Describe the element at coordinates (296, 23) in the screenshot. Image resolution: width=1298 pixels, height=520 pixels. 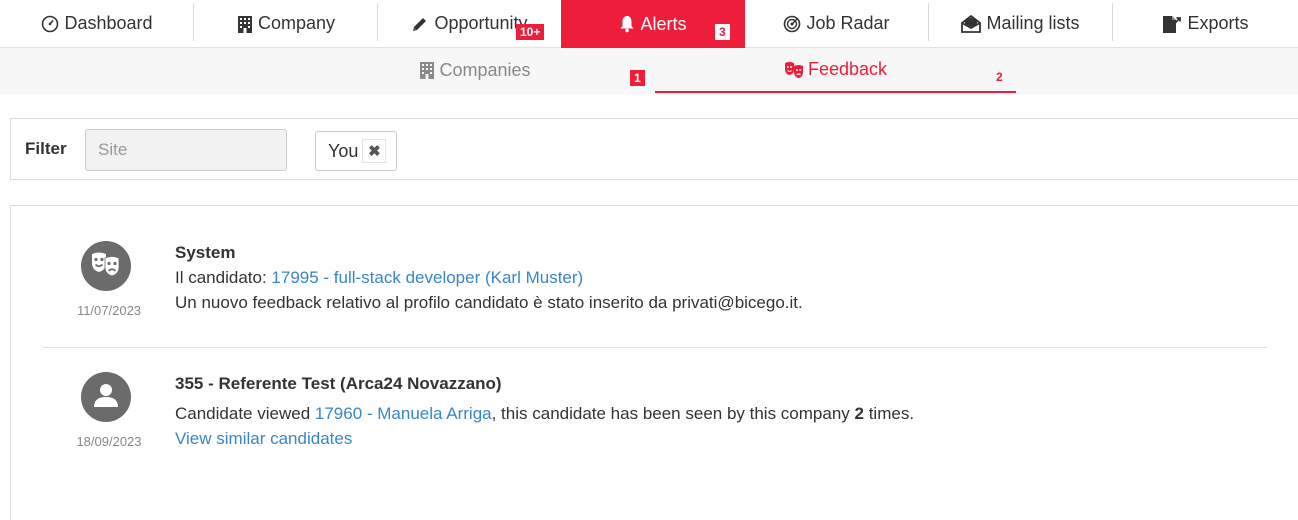
I see `tab-company-label: Company` at that location.